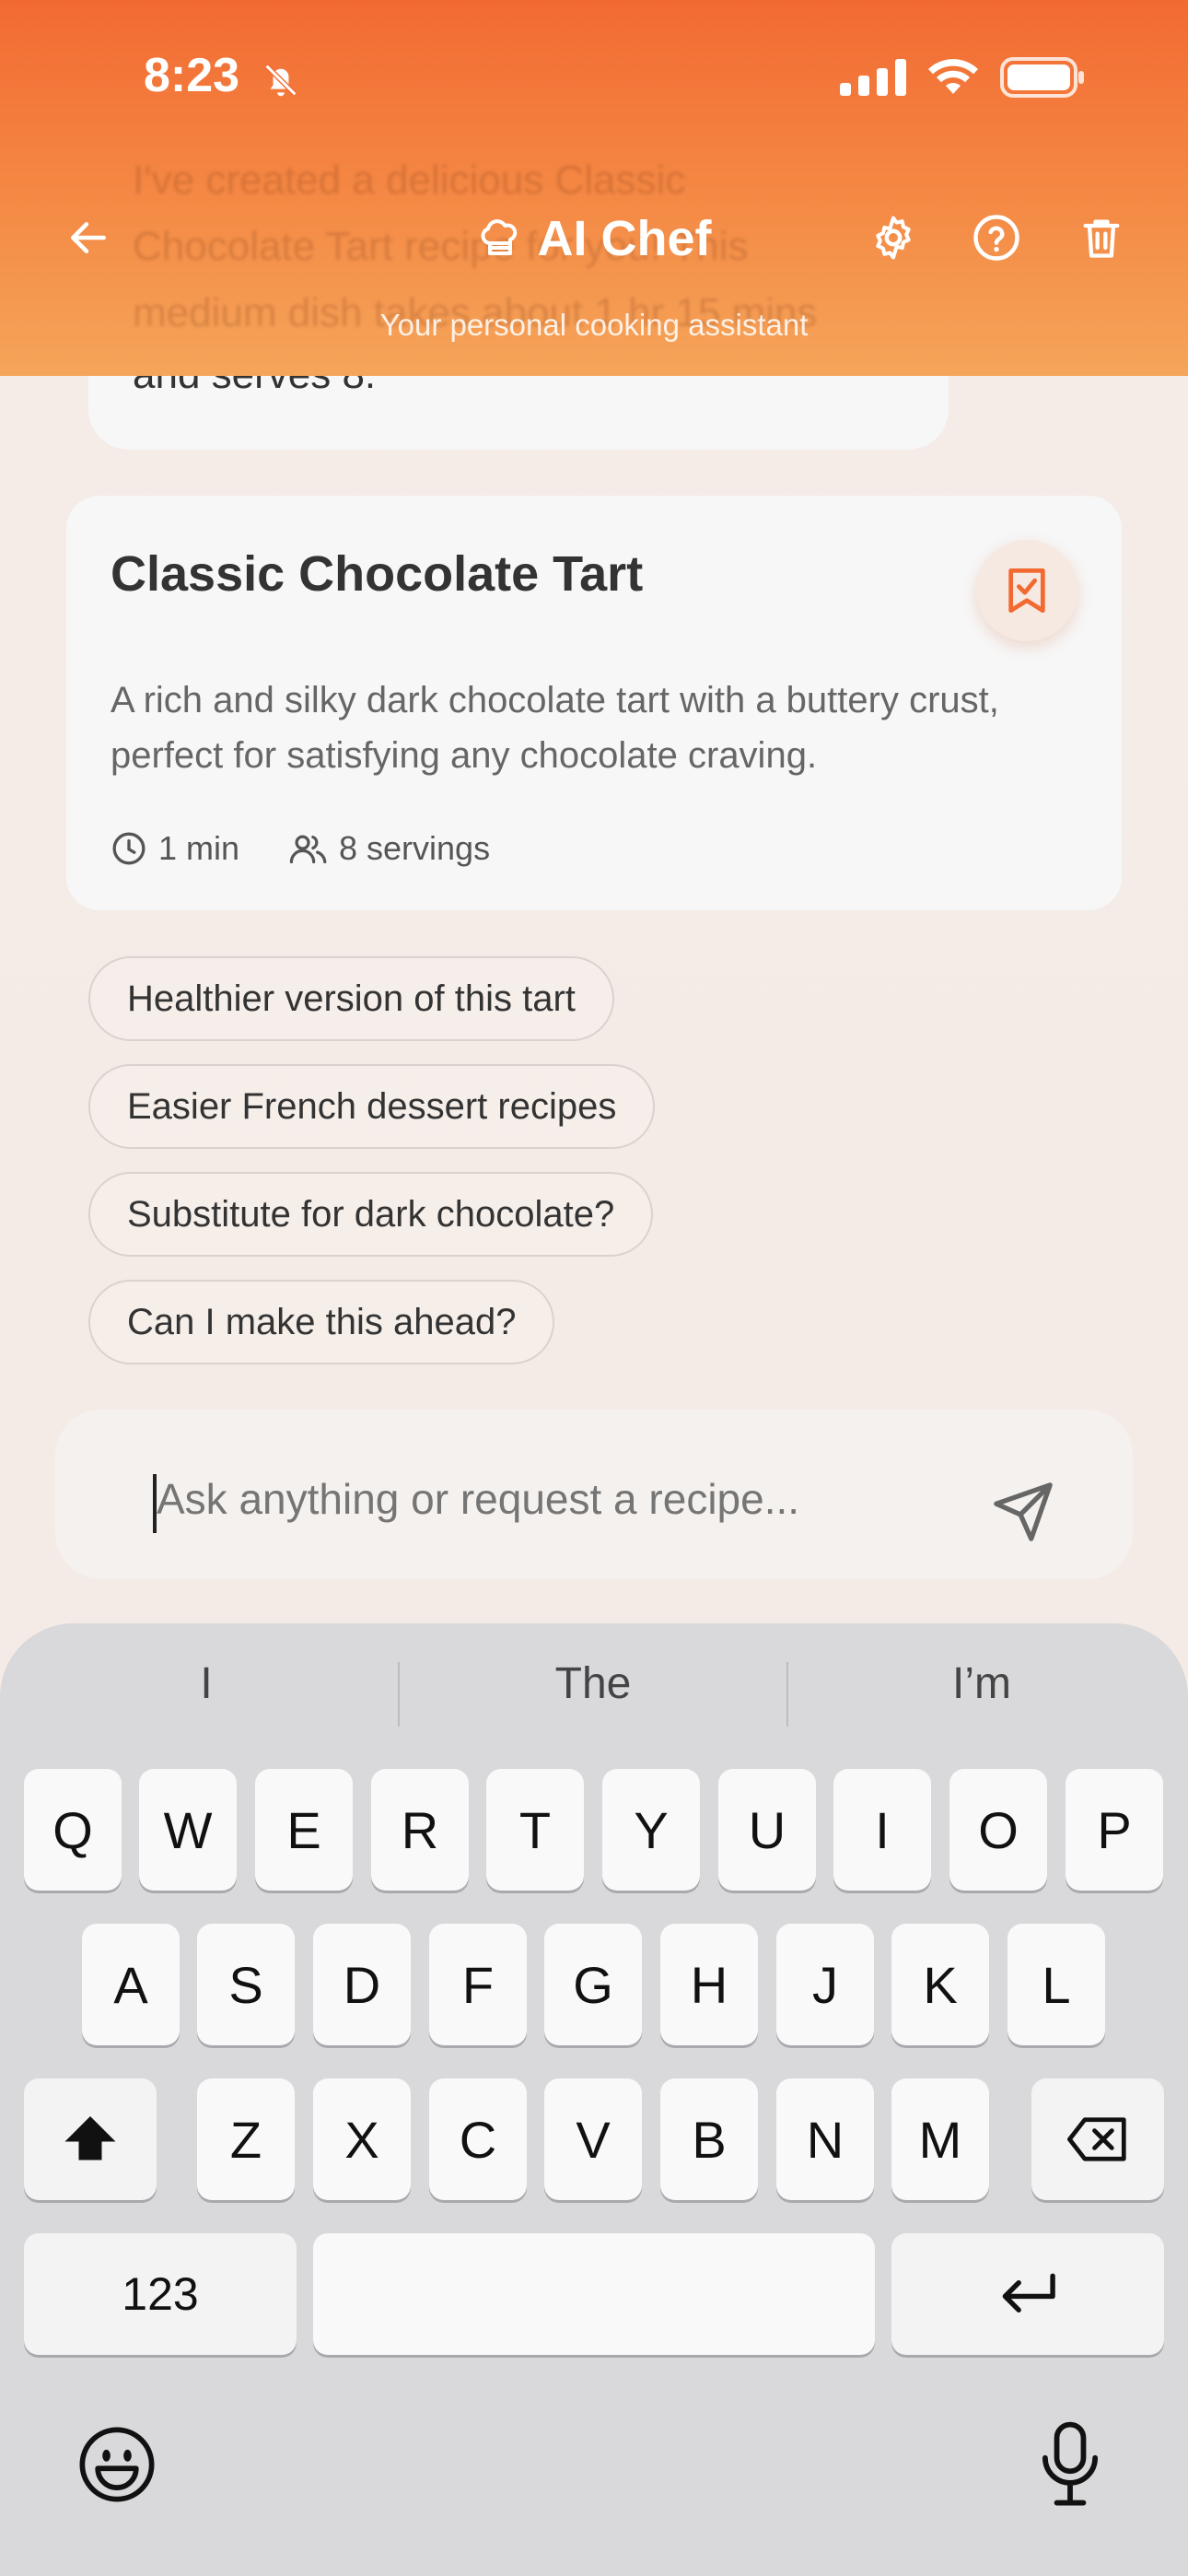 This screenshot has height=2576, width=1188. Describe the element at coordinates (155, 1503) in the screenshot. I see `text-cursor` at that location.